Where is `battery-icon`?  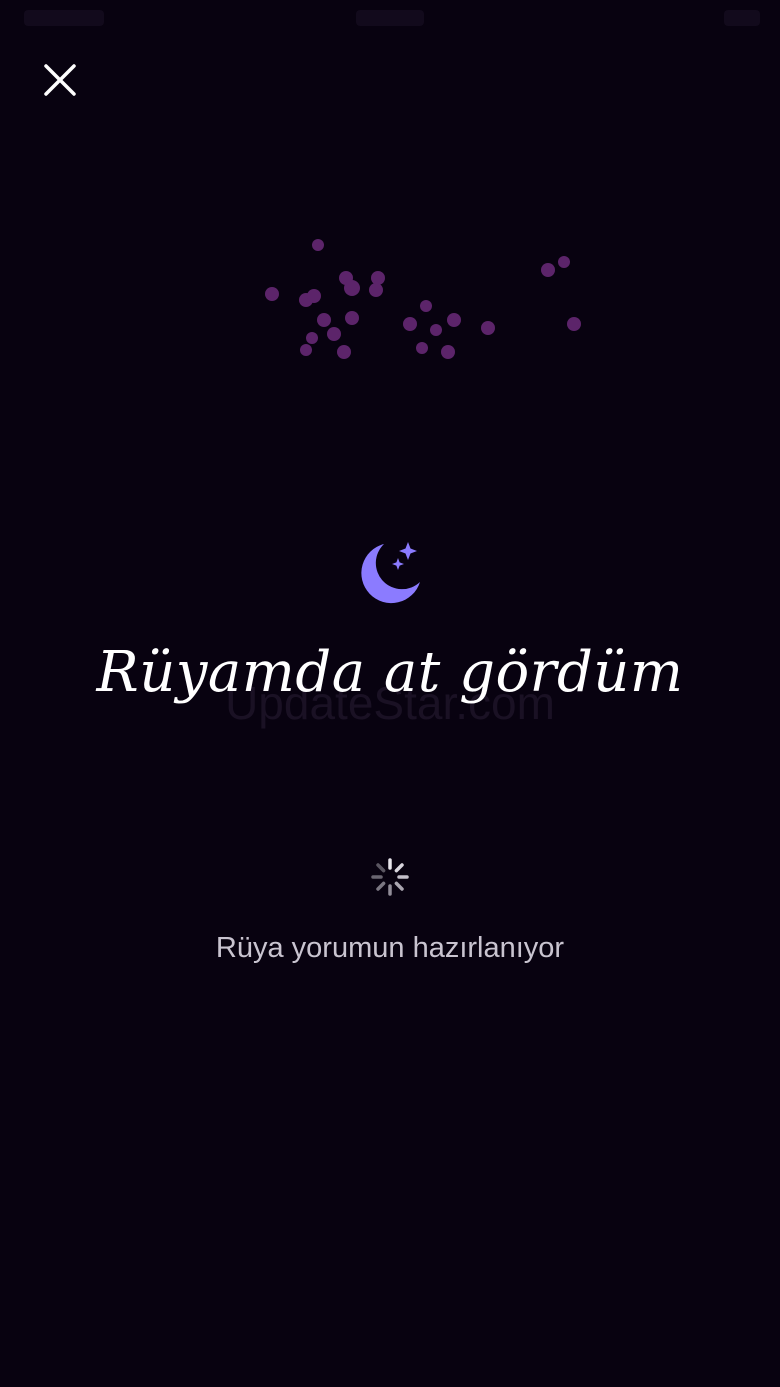 battery-icon is located at coordinates (742, 18).